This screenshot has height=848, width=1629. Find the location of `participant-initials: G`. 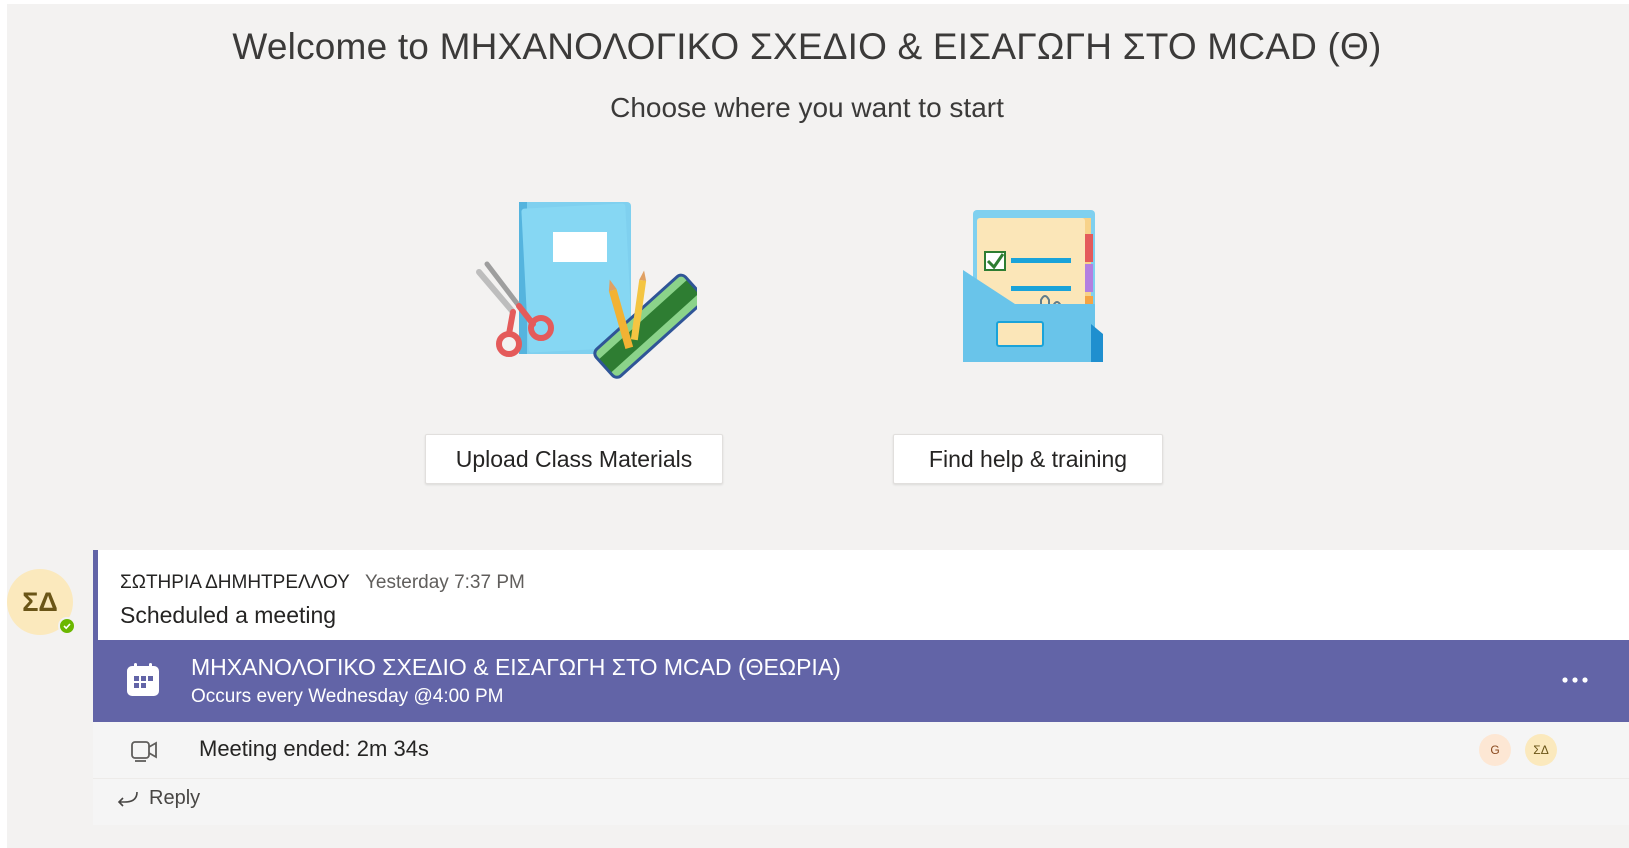

participant-initials: G is located at coordinates (1495, 750).